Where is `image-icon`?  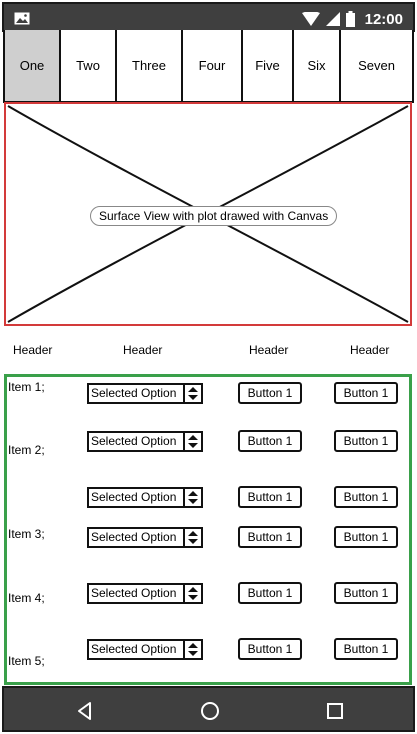
image-icon is located at coordinates (22, 18).